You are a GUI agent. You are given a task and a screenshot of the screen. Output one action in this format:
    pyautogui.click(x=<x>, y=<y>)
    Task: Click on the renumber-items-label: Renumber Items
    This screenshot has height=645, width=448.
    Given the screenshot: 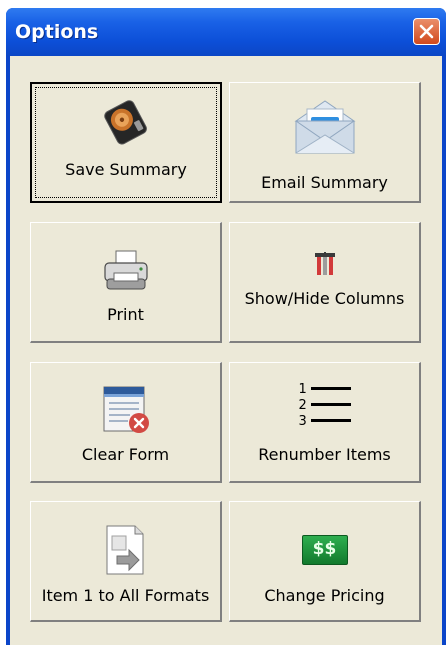 What is the action you would take?
    pyautogui.click(x=324, y=454)
    